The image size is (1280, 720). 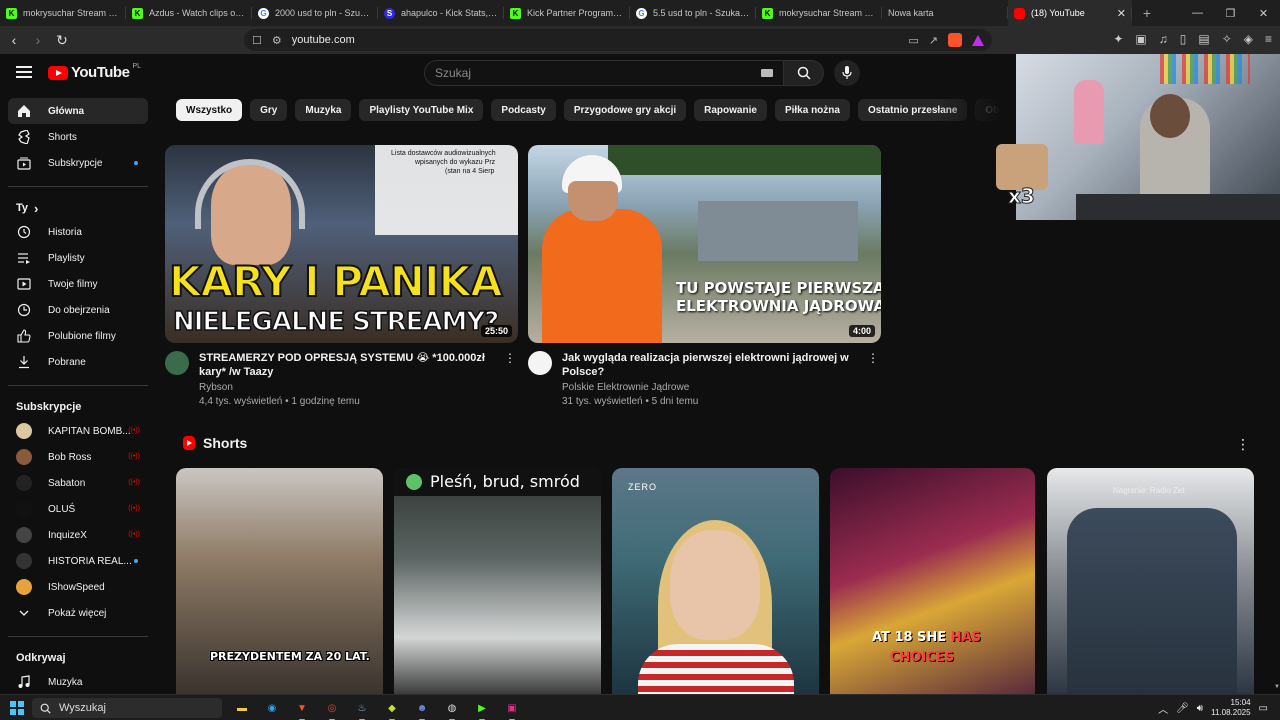 I want to click on site-info-icon: ⚙, so click(x=277, y=40).